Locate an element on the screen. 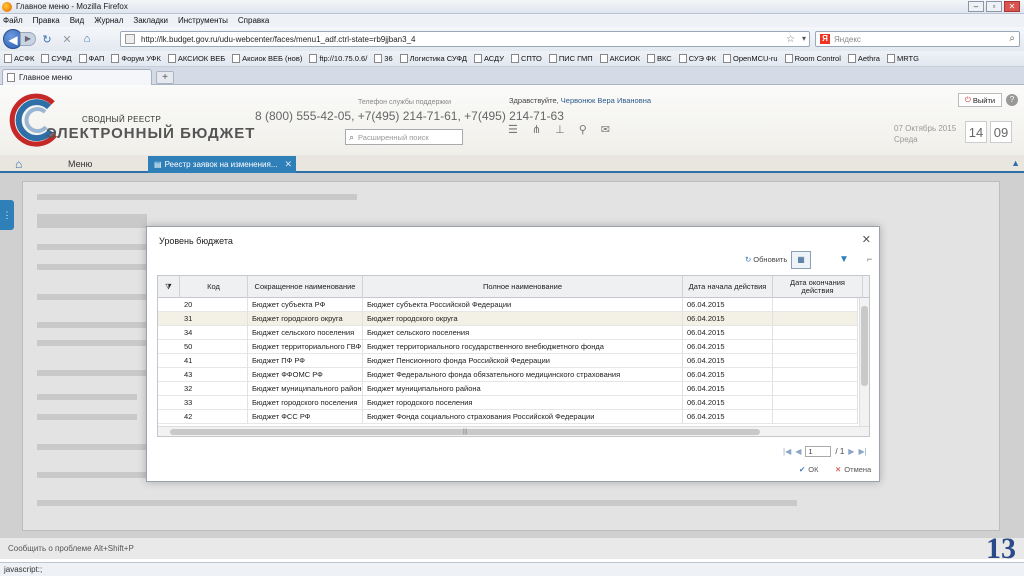  close-window-icon: ✕ is located at coordinates (1012, 6).